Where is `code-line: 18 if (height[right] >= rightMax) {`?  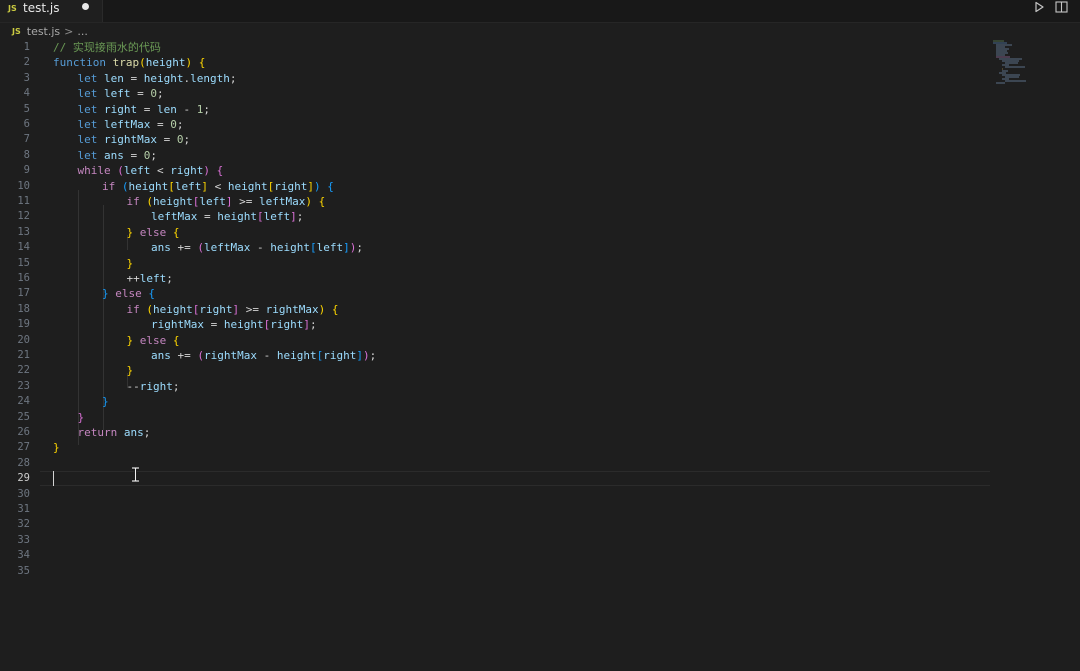
code-line: 18 if (height[right] >= rightMax) { is located at coordinates (495, 309).